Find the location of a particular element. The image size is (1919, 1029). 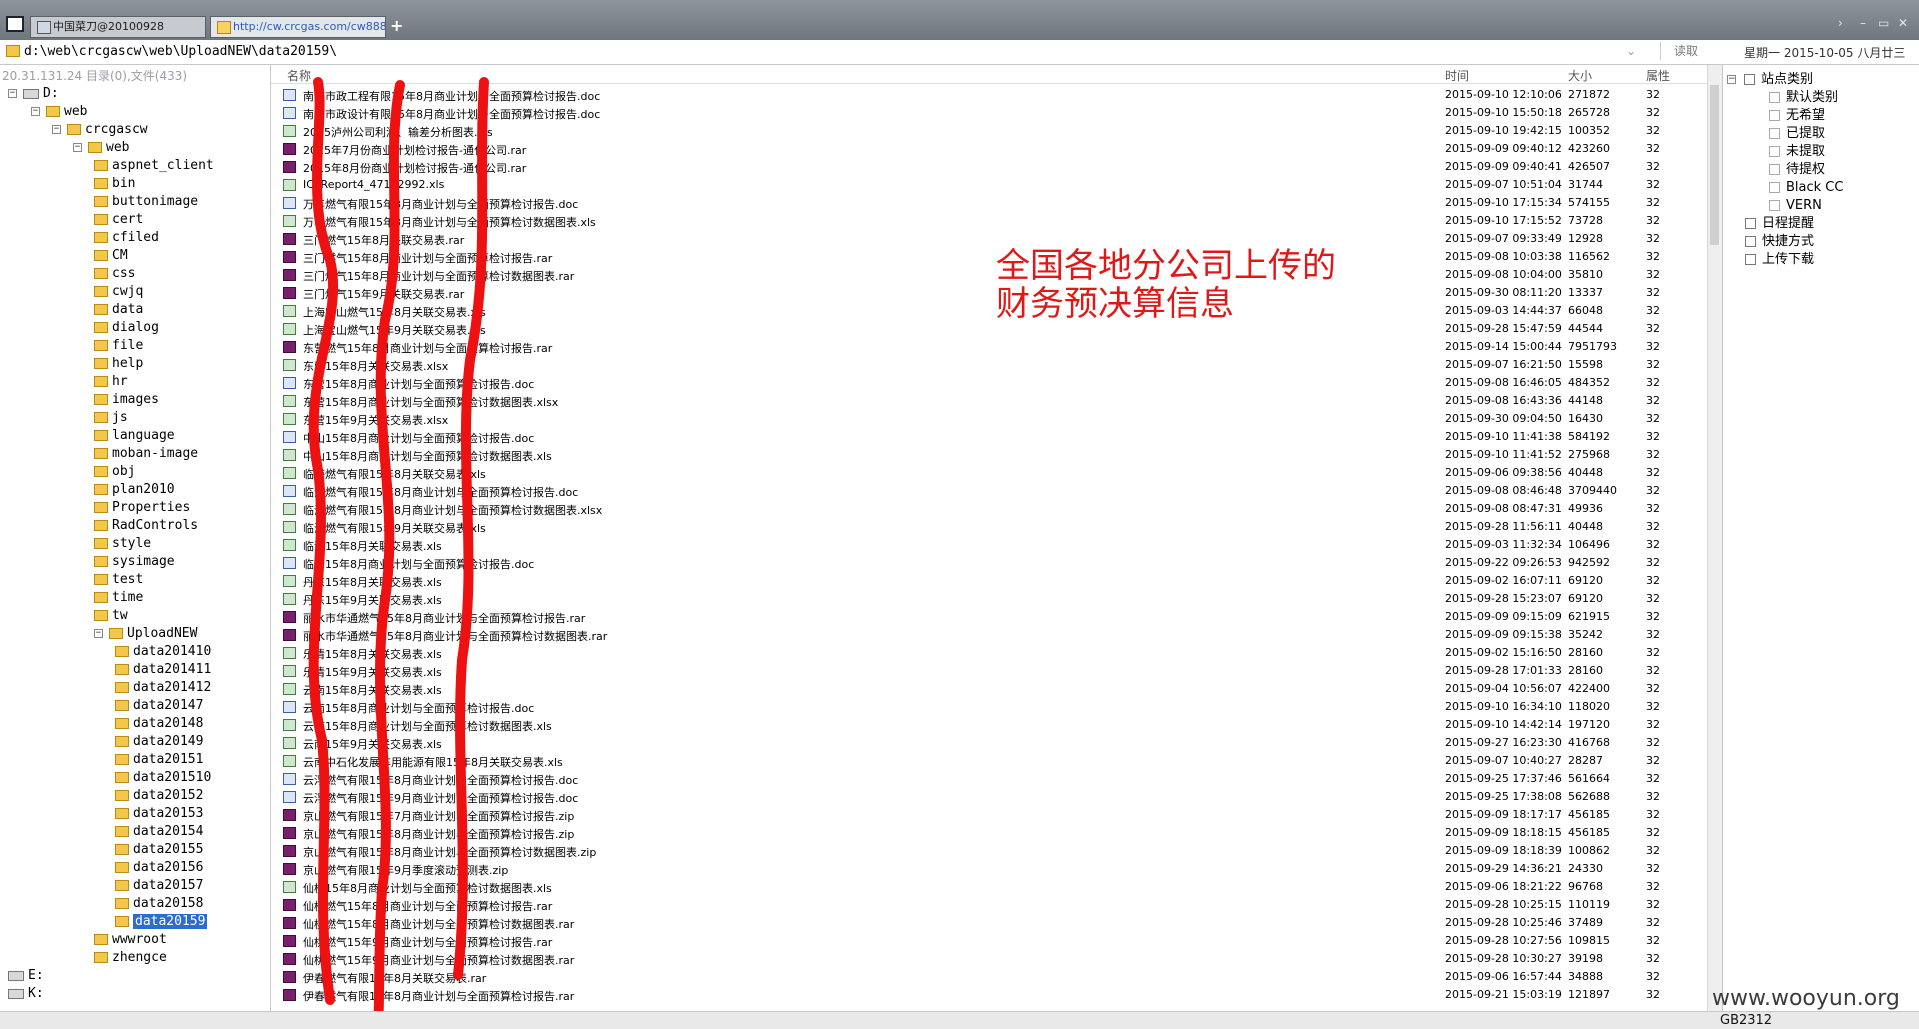

add-tab-button: + is located at coordinates (396, 25).